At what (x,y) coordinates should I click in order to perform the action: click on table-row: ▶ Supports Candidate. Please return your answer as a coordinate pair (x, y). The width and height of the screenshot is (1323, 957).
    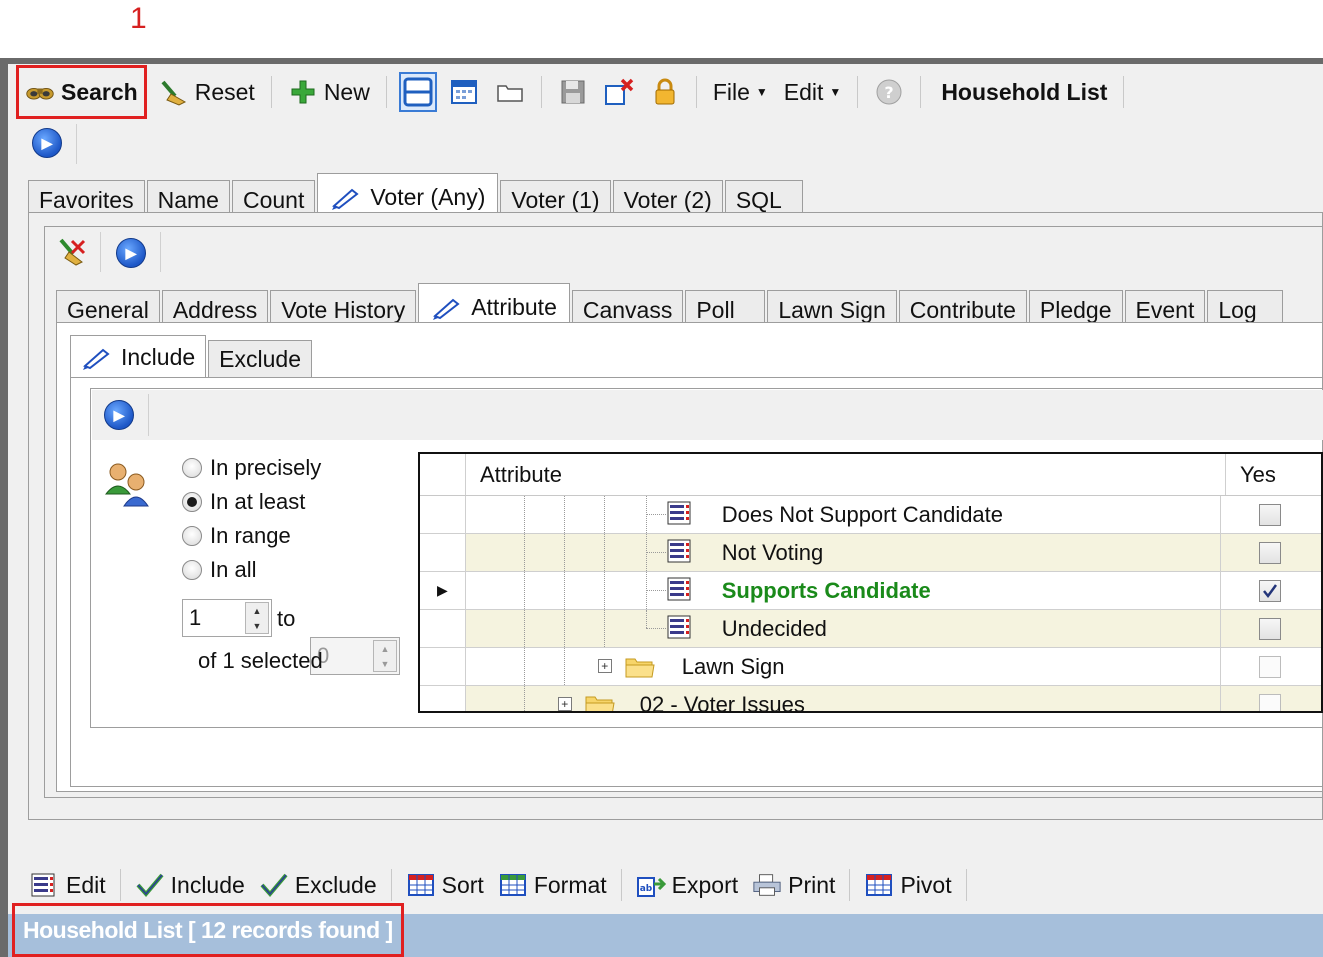
    Looking at the image, I should click on (870, 591).